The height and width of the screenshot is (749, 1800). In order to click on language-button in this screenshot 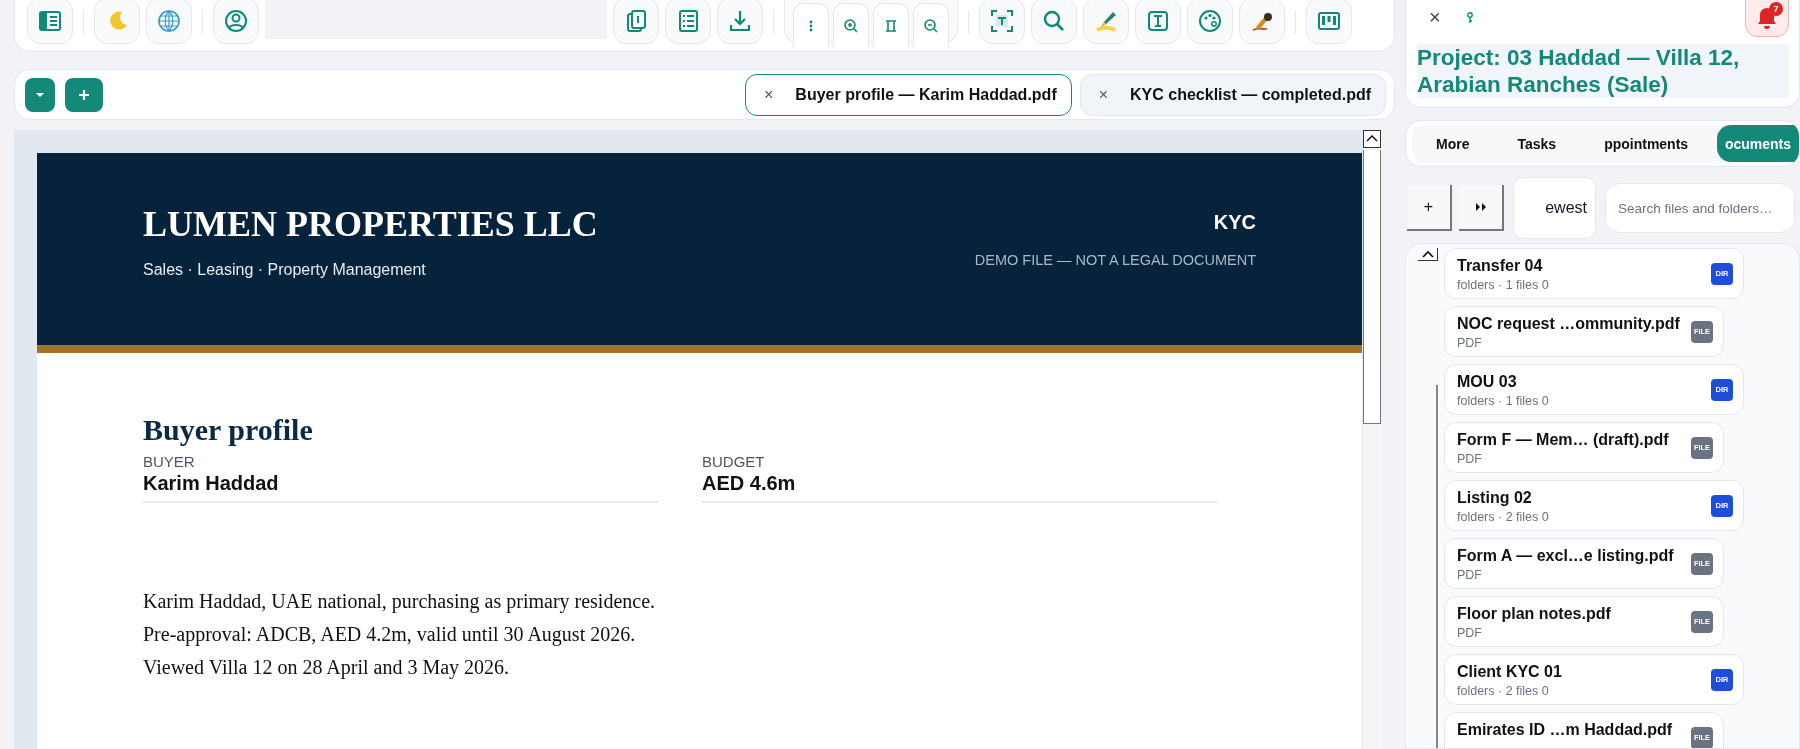, I will do `click(169, 22)`.